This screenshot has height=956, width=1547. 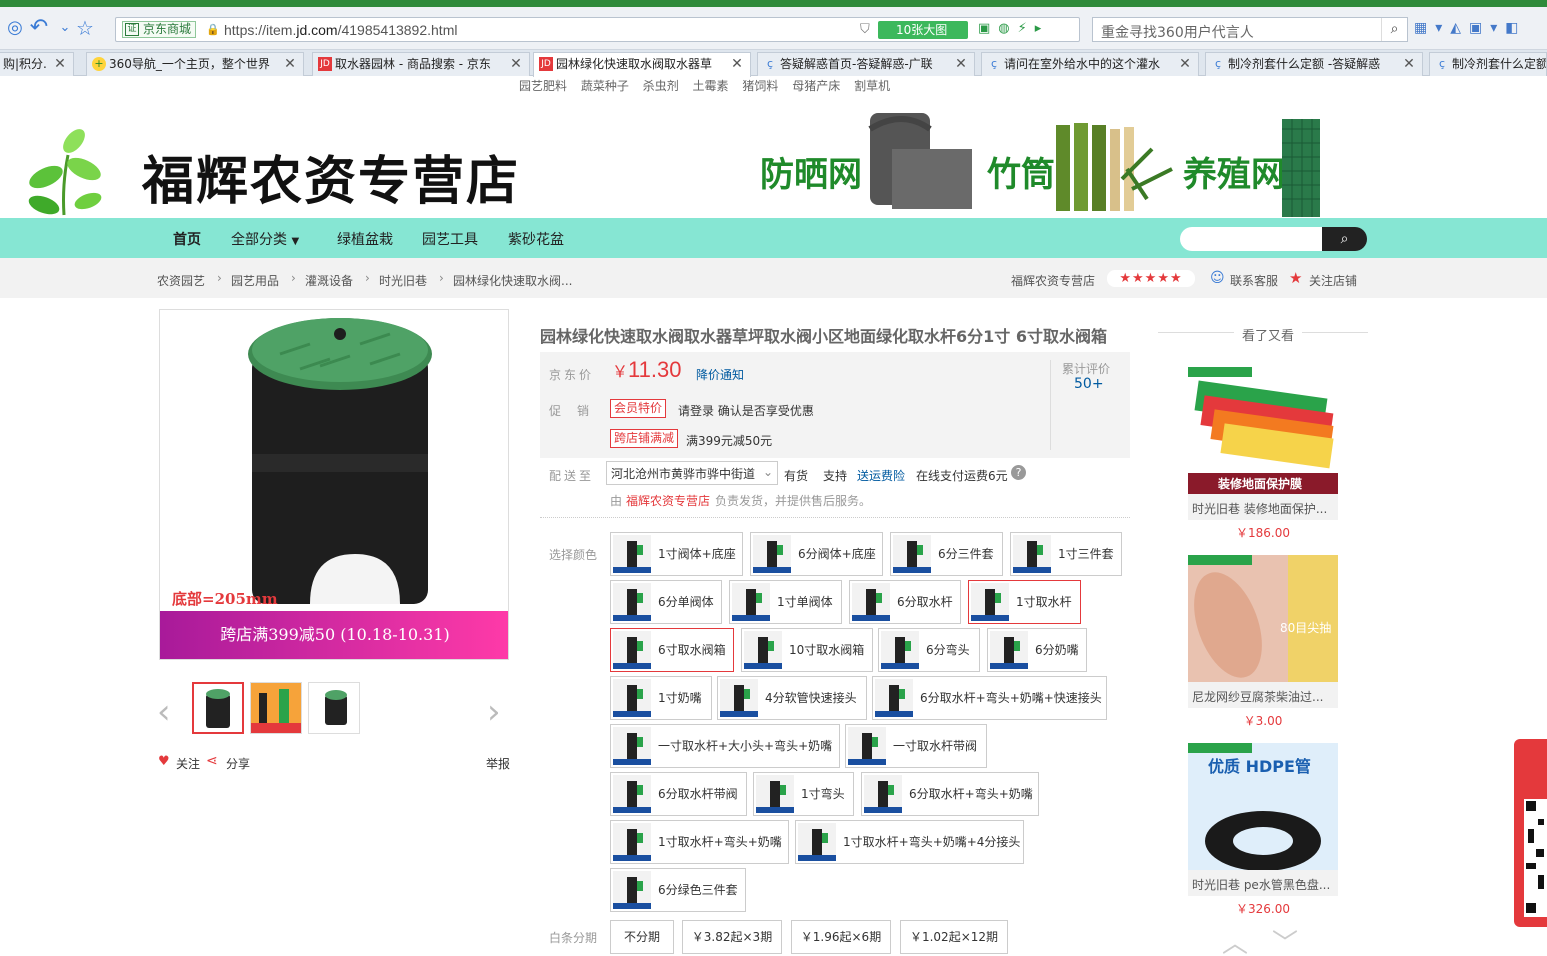 I want to click on sku-option: 一寸取水杆带阀, so click(x=916, y=746).